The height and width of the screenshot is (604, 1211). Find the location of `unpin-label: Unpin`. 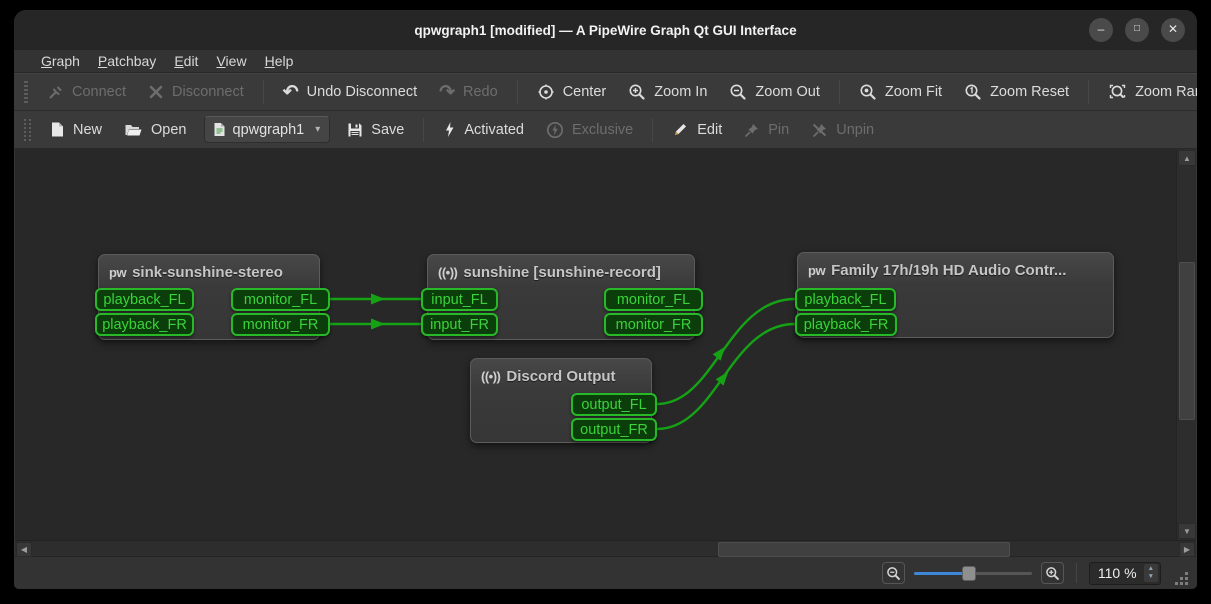

unpin-label: Unpin is located at coordinates (855, 129).